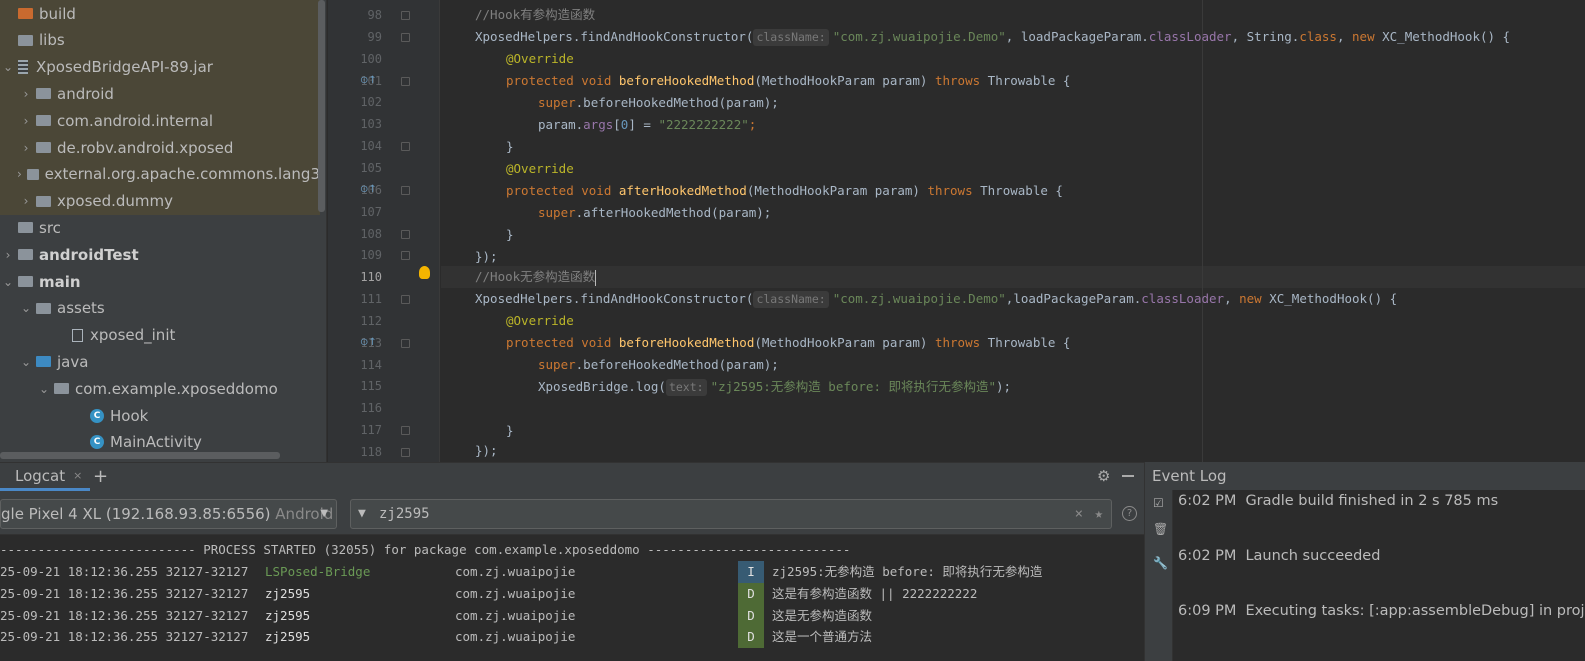 The image size is (1585, 661). Describe the element at coordinates (160, 94) in the screenshot. I see `tree-item: › android` at that location.